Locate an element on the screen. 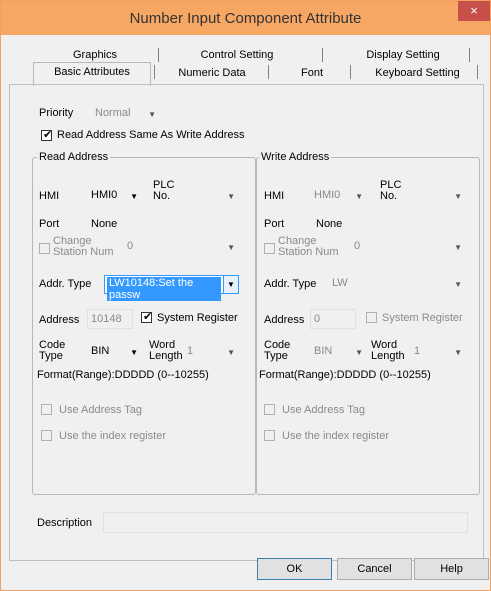 Image resolution: width=491 pixels, height=591 pixels. read-code-type-label: Code Type is located at coordinates (52, 351).